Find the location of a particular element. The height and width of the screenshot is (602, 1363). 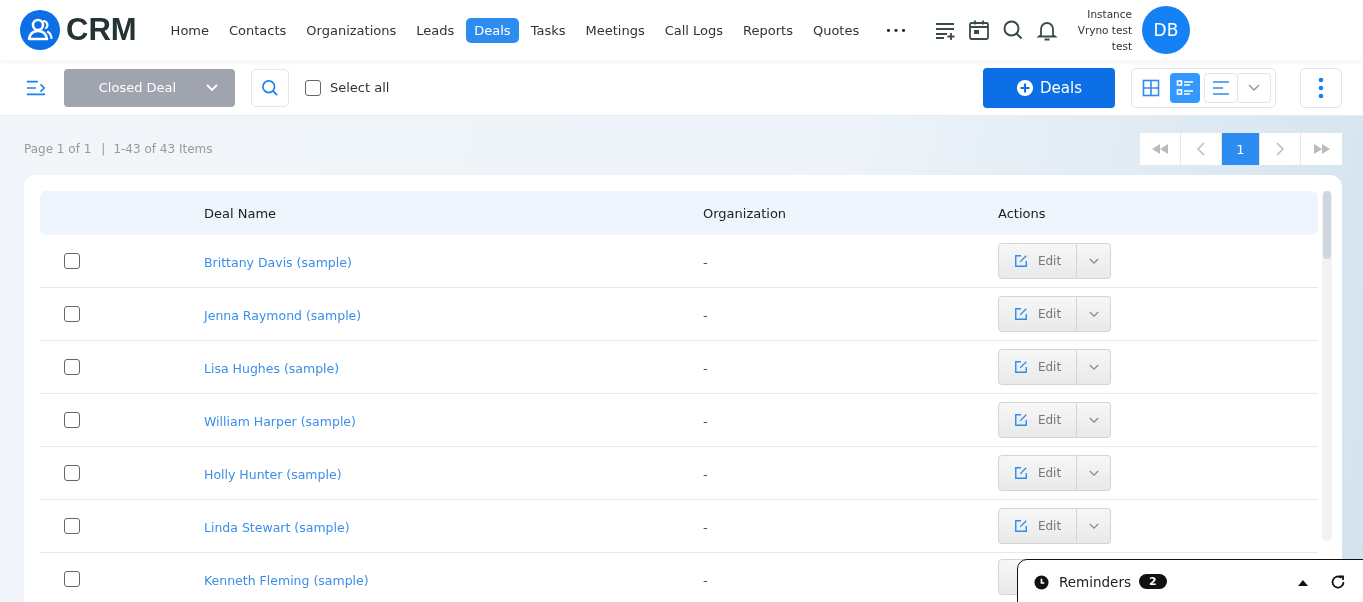

reminders-label: Reminders is located at coordinates (1095, 582).